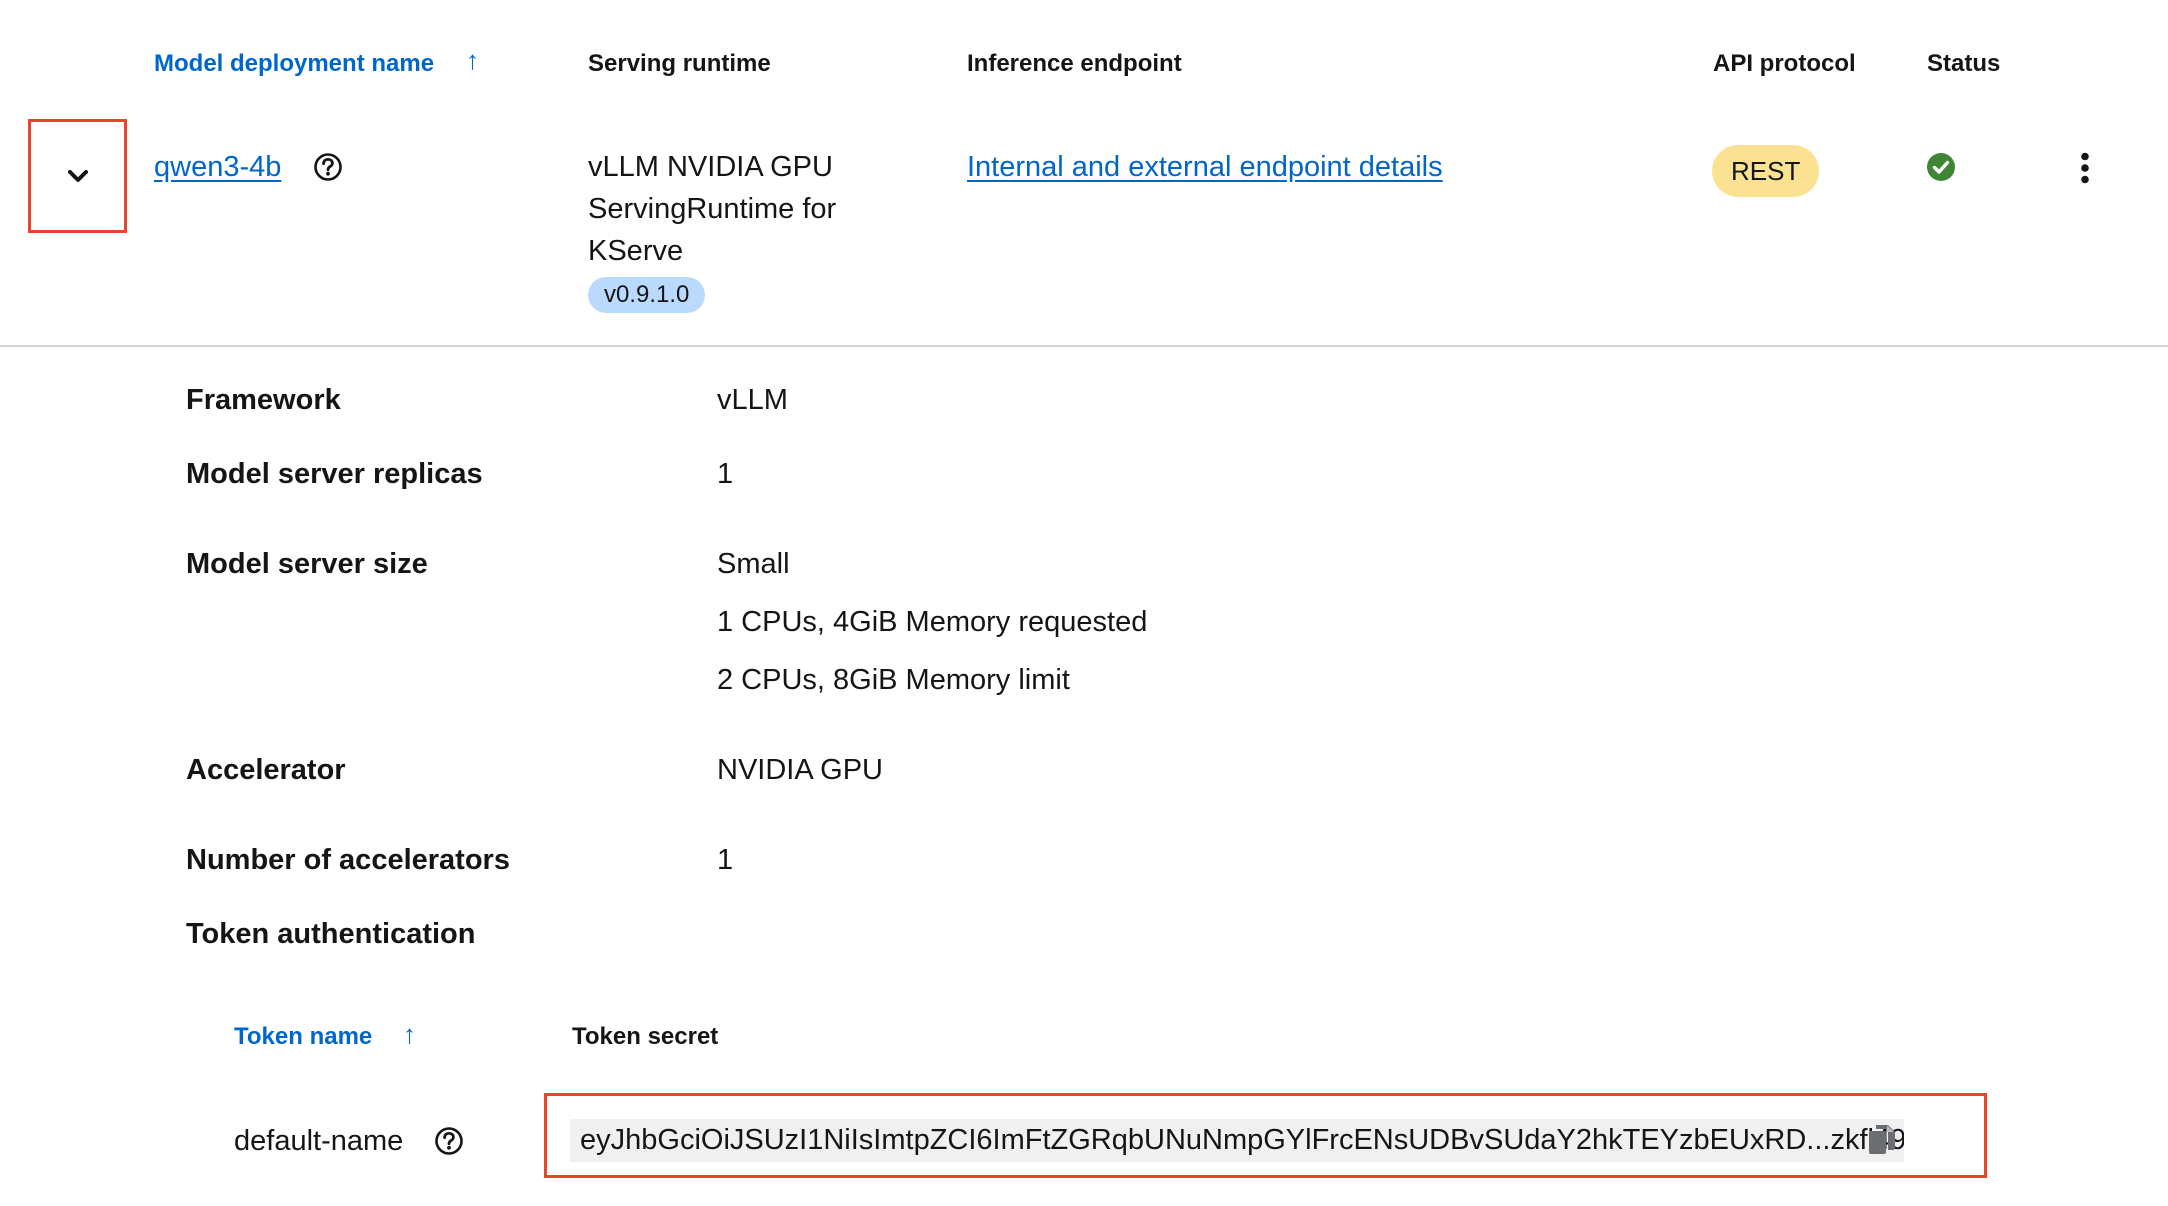 The image size is (2168, 1206). What do you see at coordinates (331, 934) in the screenshot?
I see `token-authentication-label: Token authentication` at bounding box center [331, 934].